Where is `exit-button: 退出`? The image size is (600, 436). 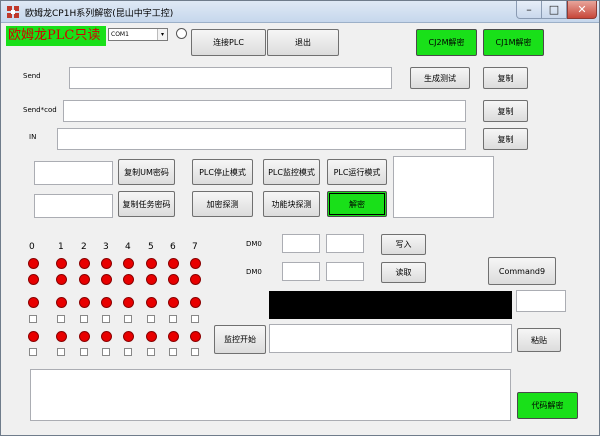 exit-button: 退出 is located at coordinates (303, 42).